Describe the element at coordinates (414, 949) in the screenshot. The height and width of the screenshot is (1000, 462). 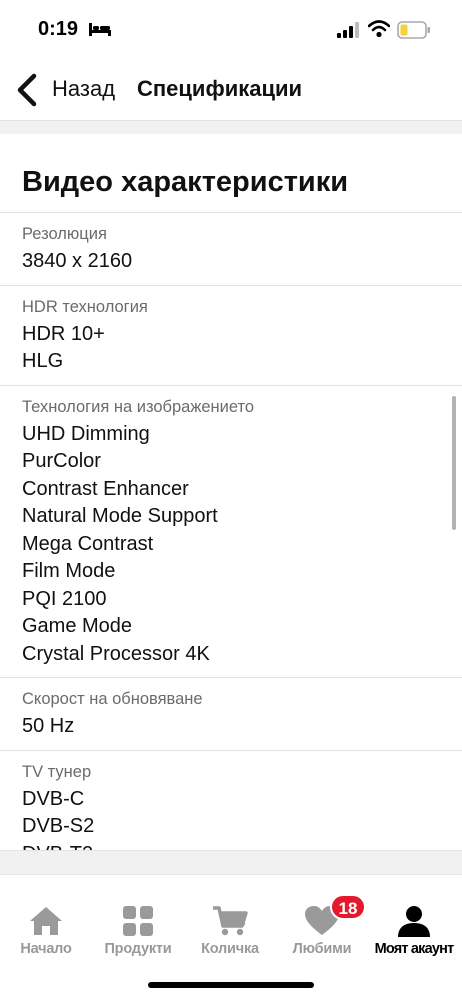
I see `tab-label: Моят акаунт` at that location.